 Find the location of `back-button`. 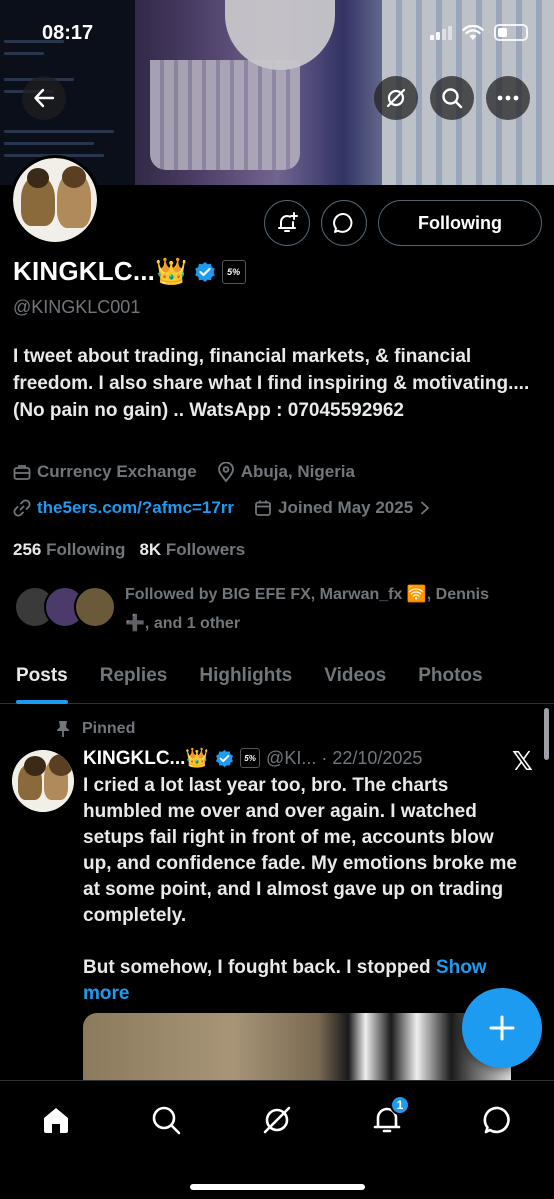

back-button is located at coordinates (44, 98).